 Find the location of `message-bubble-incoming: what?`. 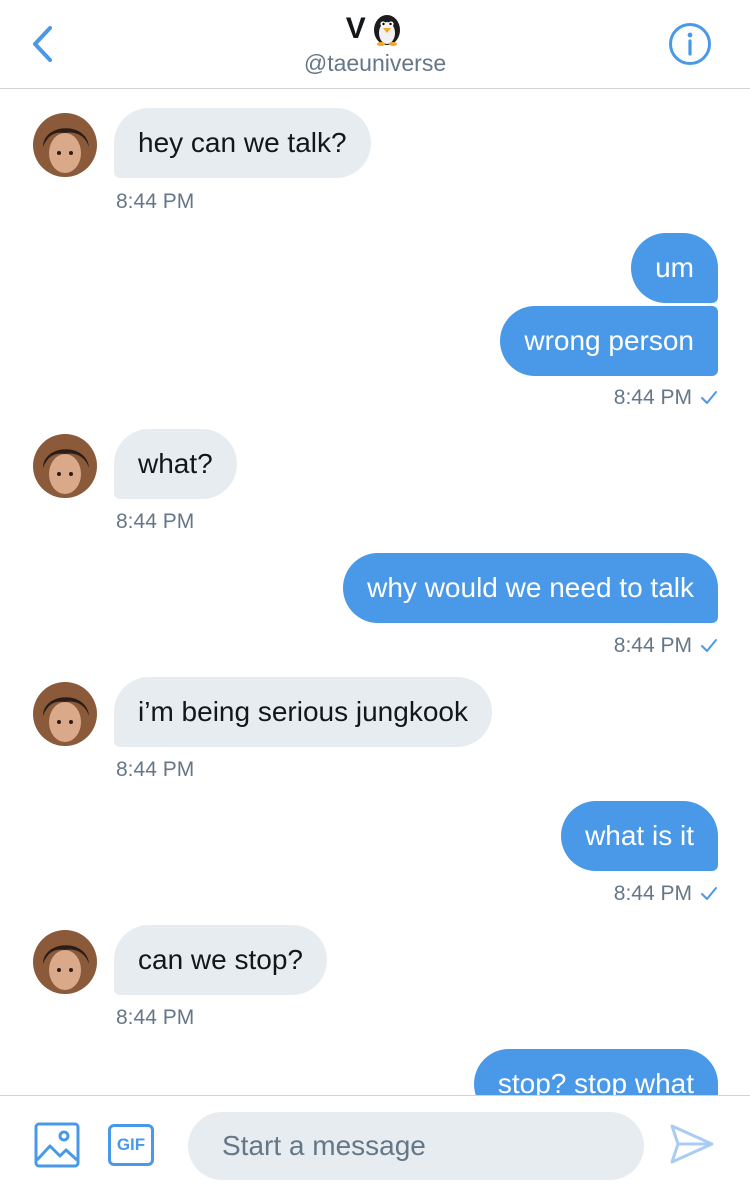

message-bubble-incoming: what? is located at coordinates (175, 464).